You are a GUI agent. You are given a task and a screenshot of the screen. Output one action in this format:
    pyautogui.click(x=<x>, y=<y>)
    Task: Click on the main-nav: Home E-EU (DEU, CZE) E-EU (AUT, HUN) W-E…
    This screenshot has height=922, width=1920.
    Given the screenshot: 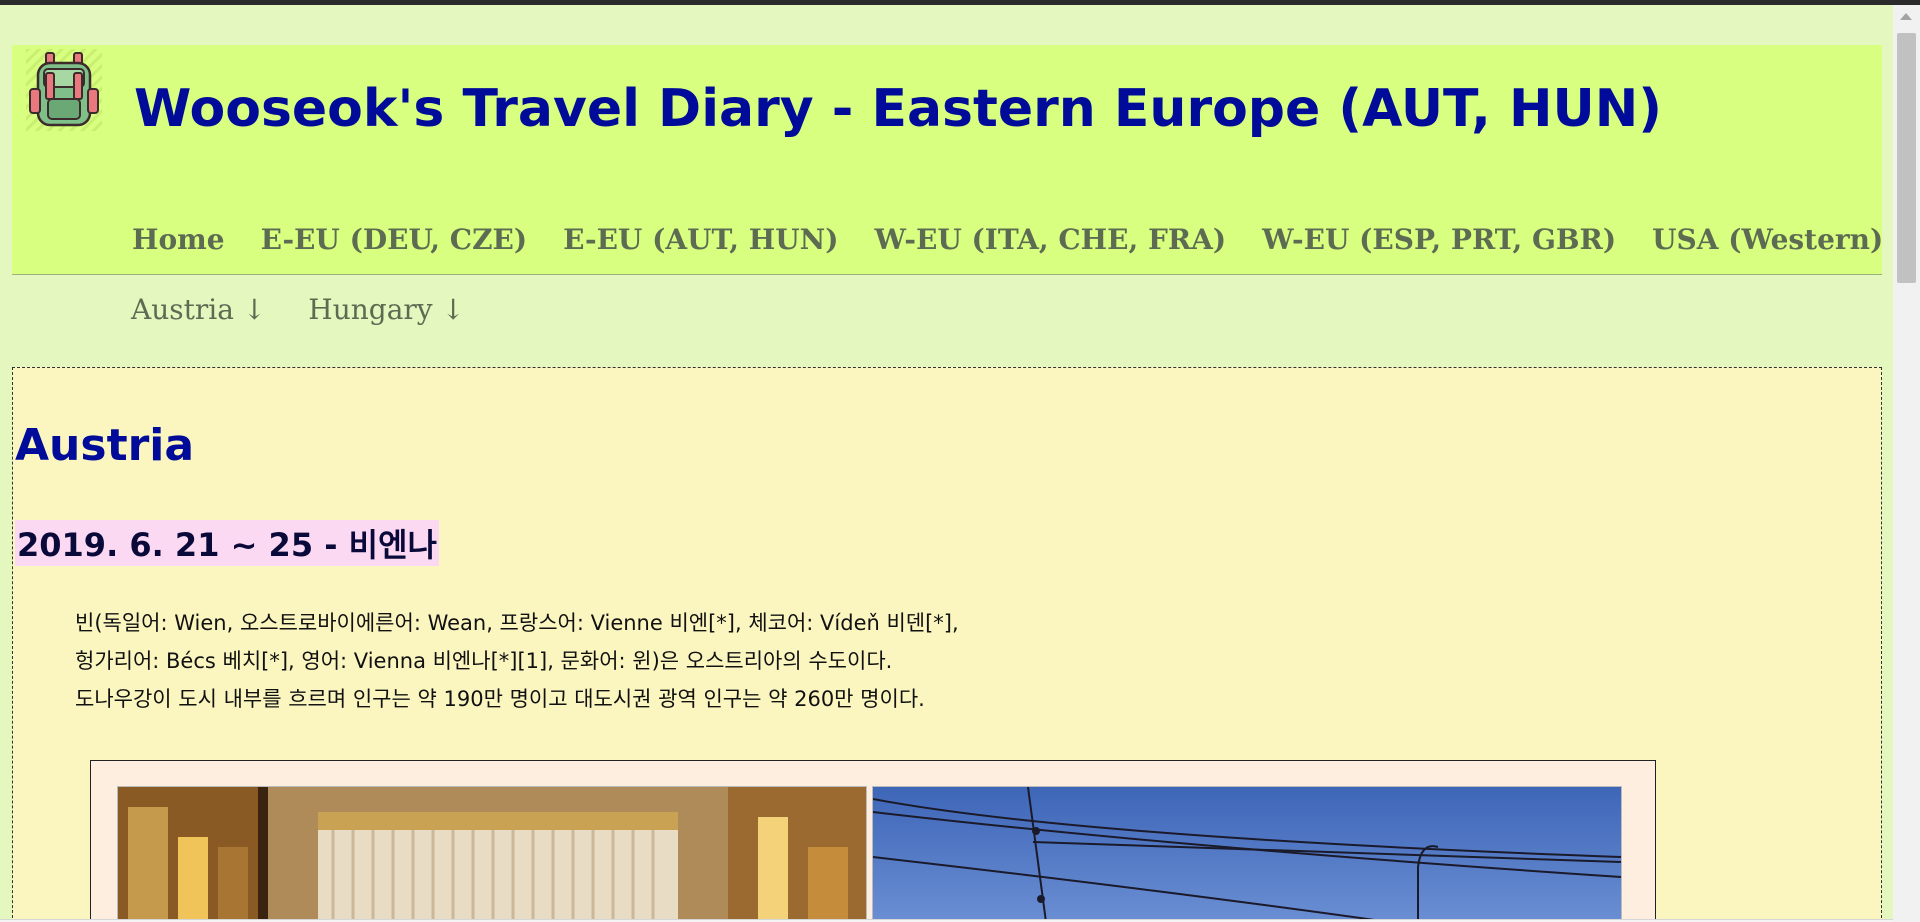 What is the action you would take?
    pyautogui.click(x=1012, y=239)
    